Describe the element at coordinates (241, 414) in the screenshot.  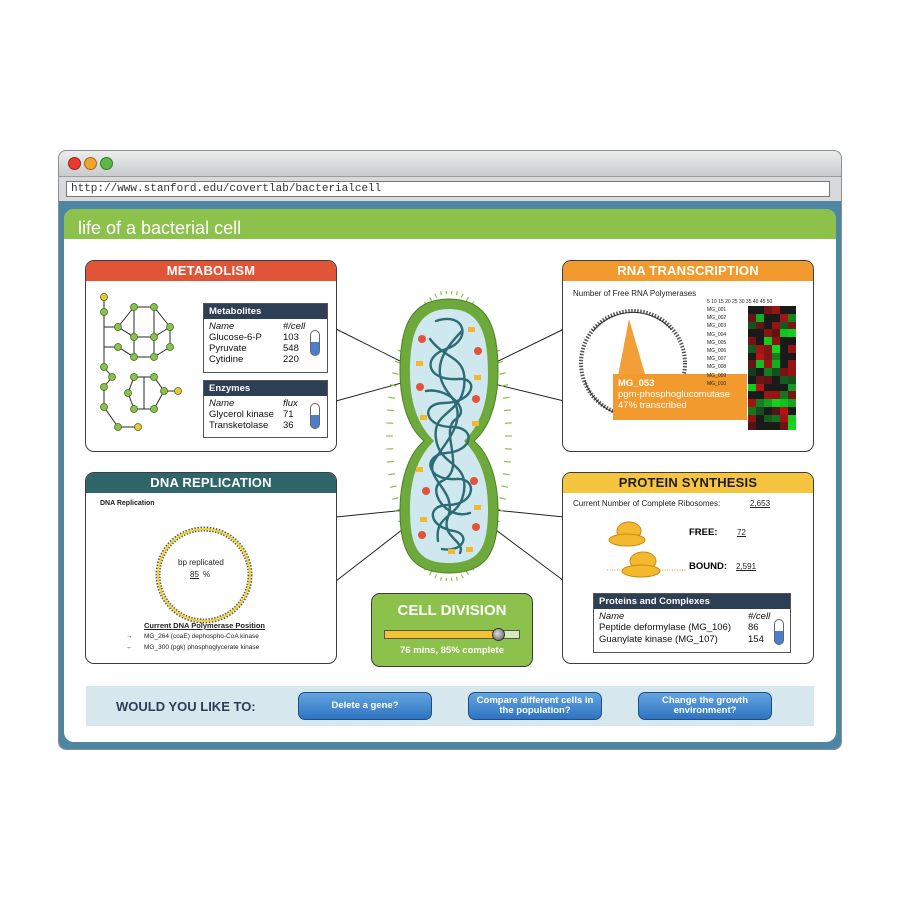
I see `enzyme-name: Glycerol kinase` at that location.